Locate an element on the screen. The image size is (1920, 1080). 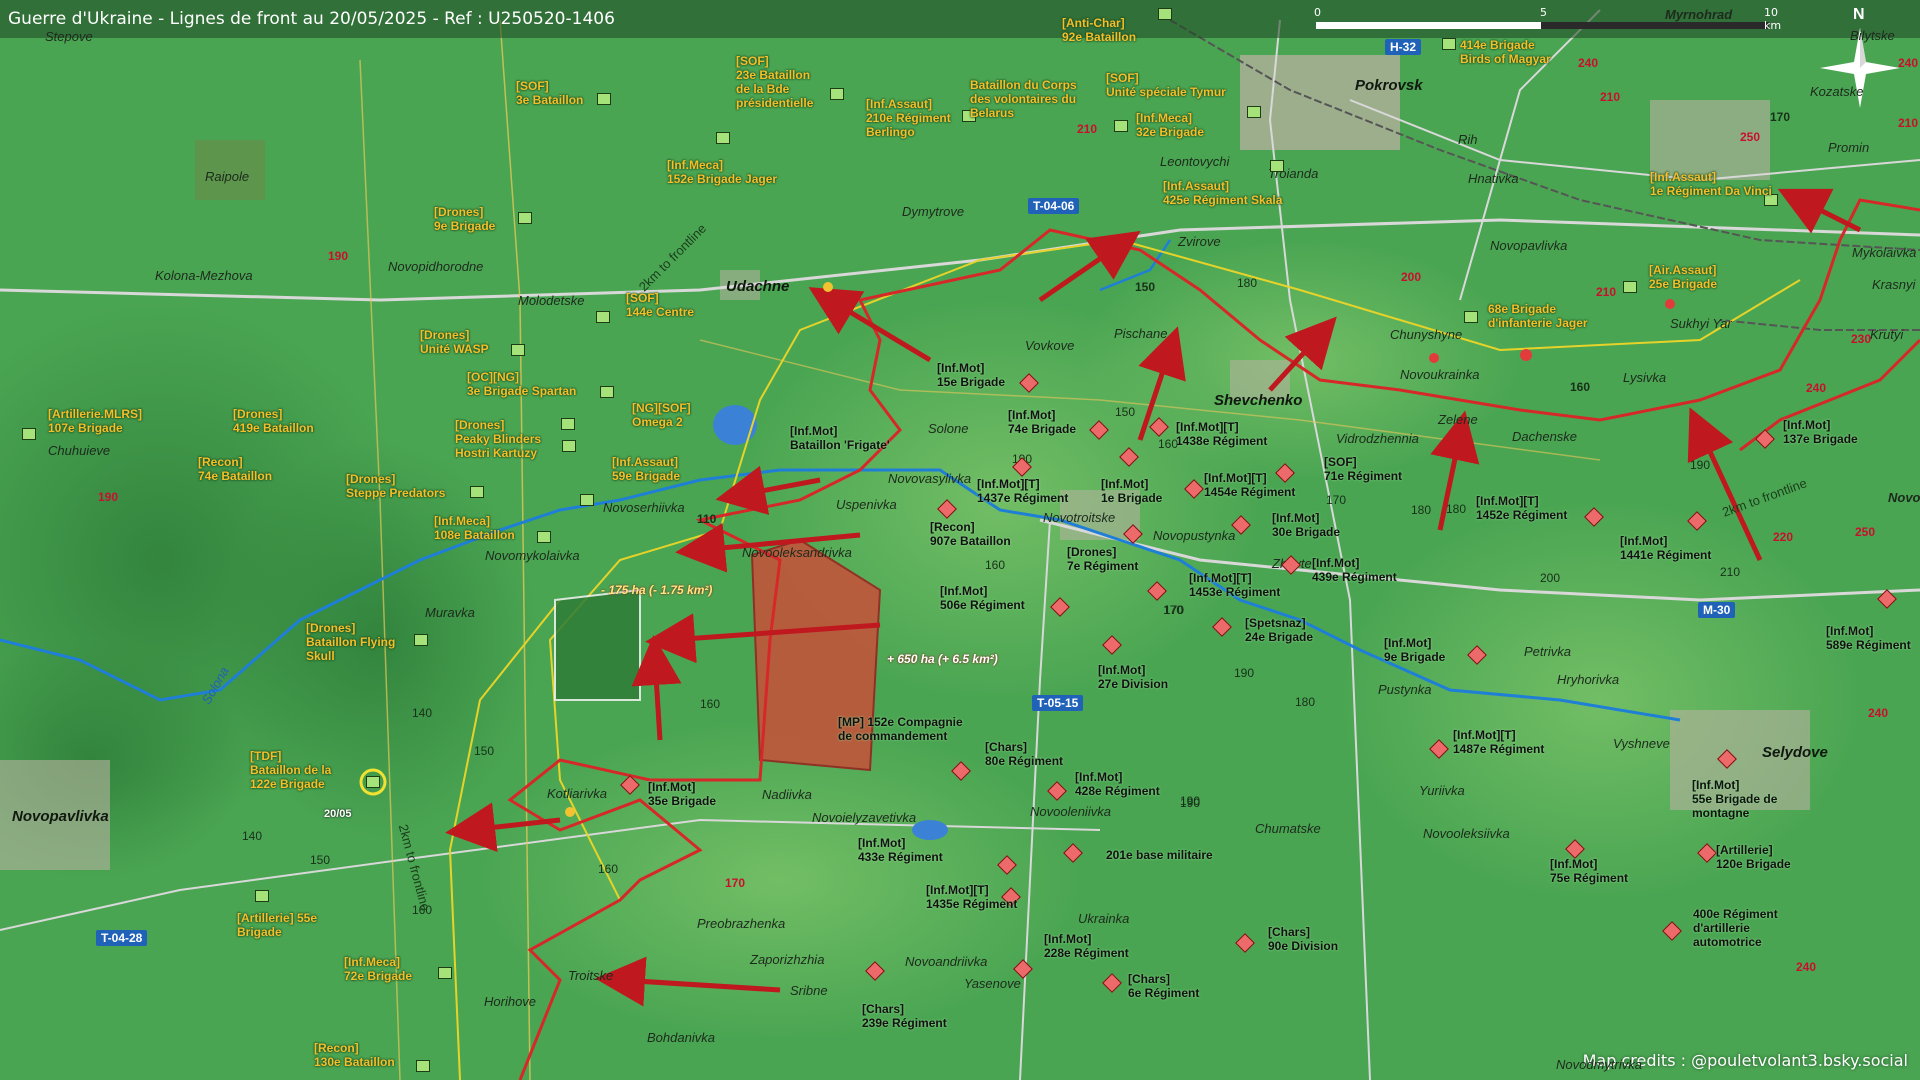
town-label: Novopavlivka is located at coordinates (1529, 245).